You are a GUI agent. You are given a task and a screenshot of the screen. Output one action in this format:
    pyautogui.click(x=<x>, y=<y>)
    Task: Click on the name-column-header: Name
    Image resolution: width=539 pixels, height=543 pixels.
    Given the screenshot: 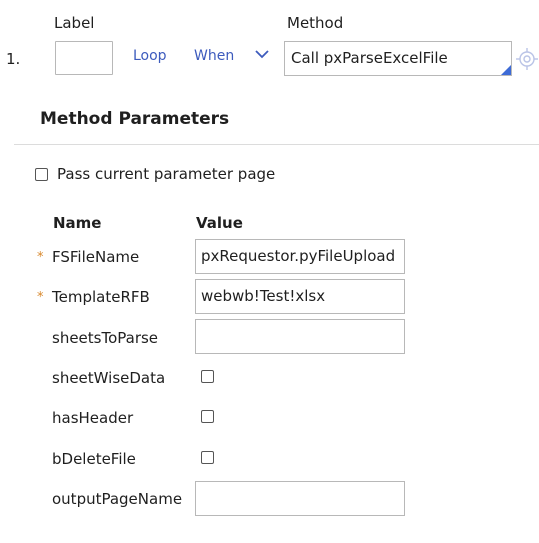 What is the action you would take?
    pyautogui.click(x=77, y=223)
    